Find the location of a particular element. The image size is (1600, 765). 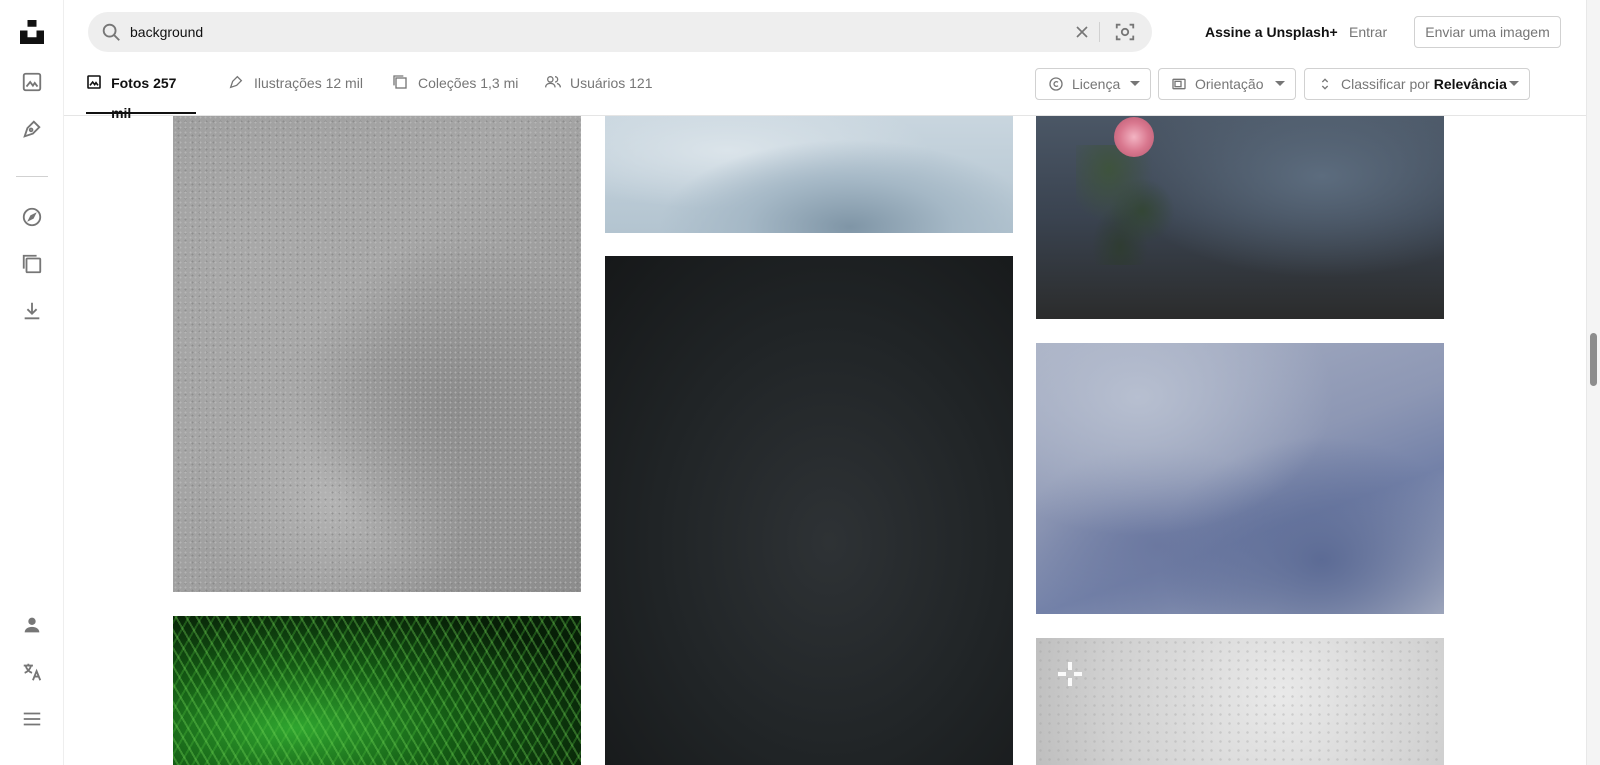

photo-blue-wall is located at coordinates (1240, 478).